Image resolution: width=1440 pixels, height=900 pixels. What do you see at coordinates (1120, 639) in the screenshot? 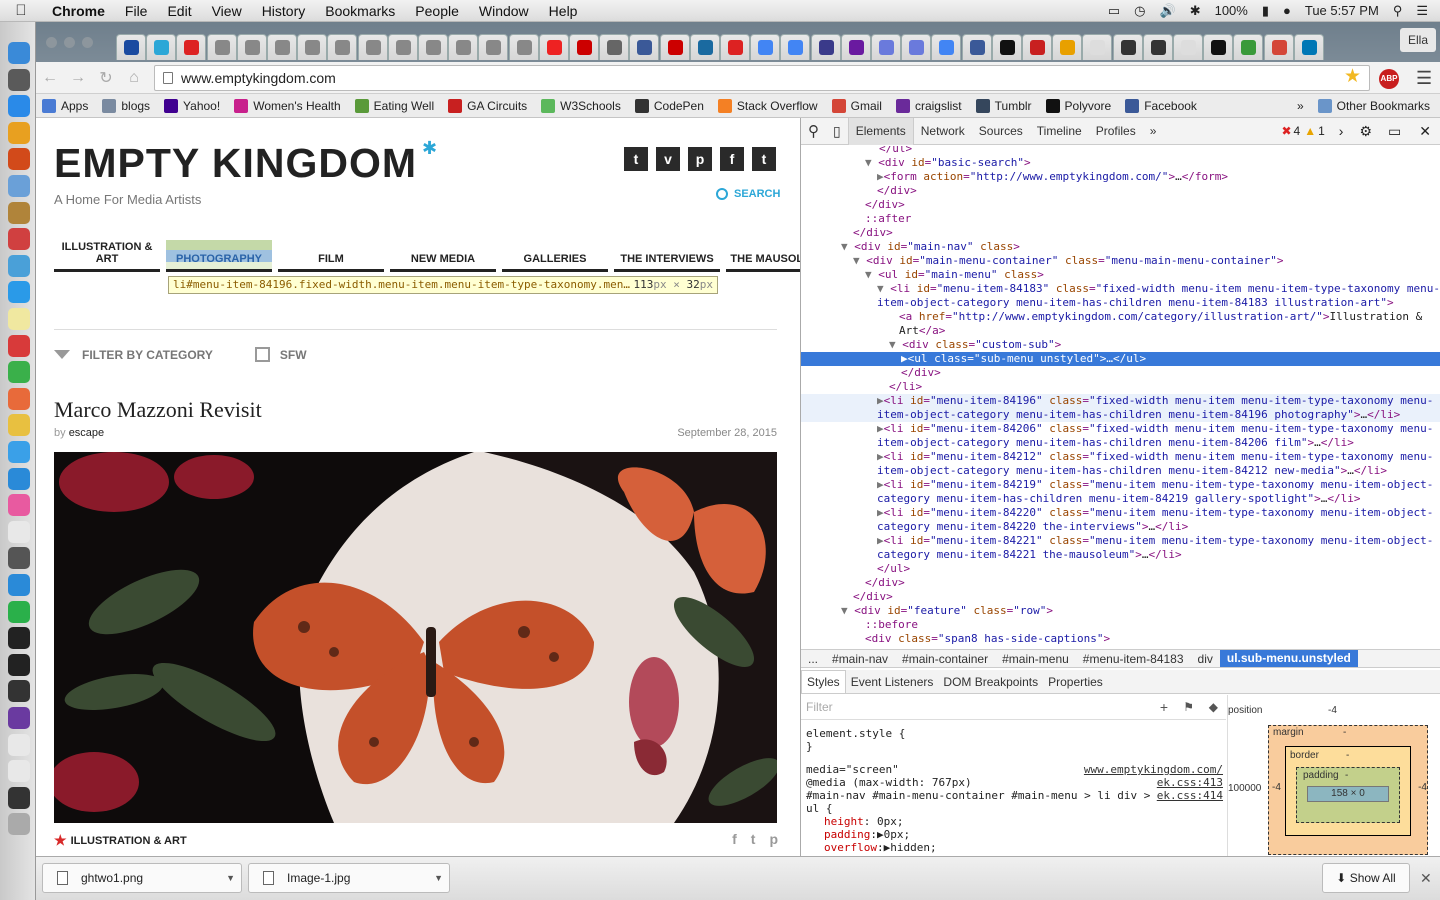
I see `dom-line: <div class="span8 has-side-captions">` at bounding box center [1120, 639].